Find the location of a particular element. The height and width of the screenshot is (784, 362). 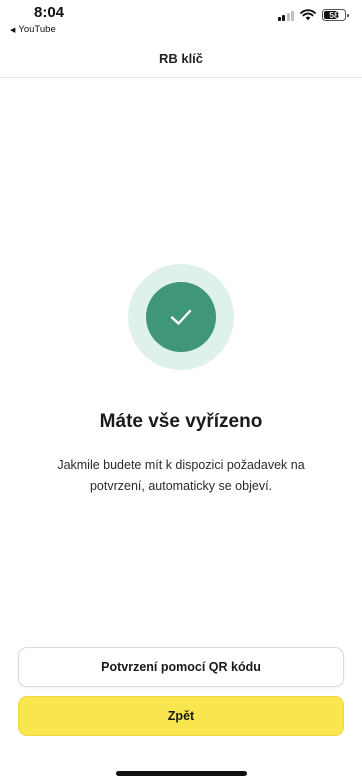

status-time: 8:04 is located at coordinates (49, 12).